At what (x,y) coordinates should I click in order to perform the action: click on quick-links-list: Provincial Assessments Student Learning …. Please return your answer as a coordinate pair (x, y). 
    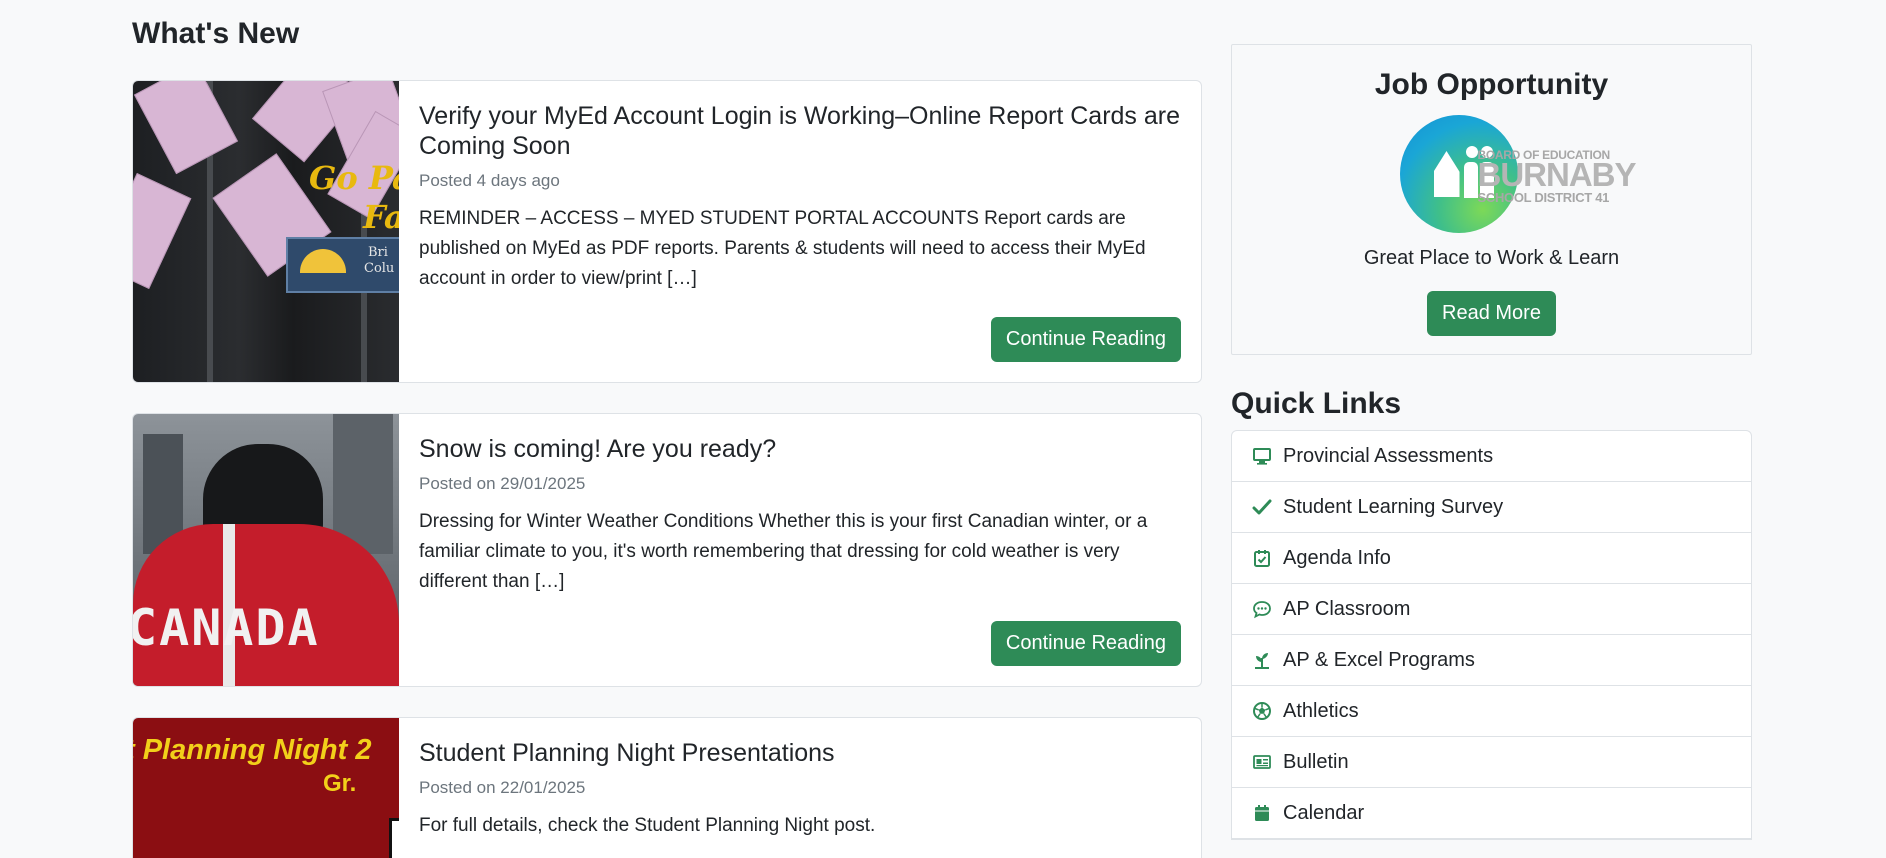
    Looking at the image, I should click on (1491, 635).